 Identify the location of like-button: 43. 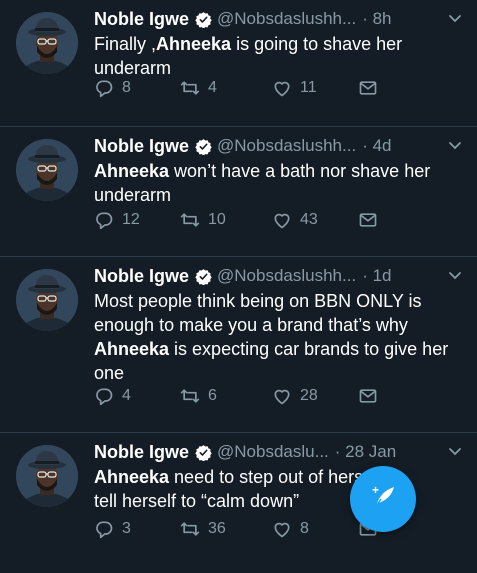
(295, 220).